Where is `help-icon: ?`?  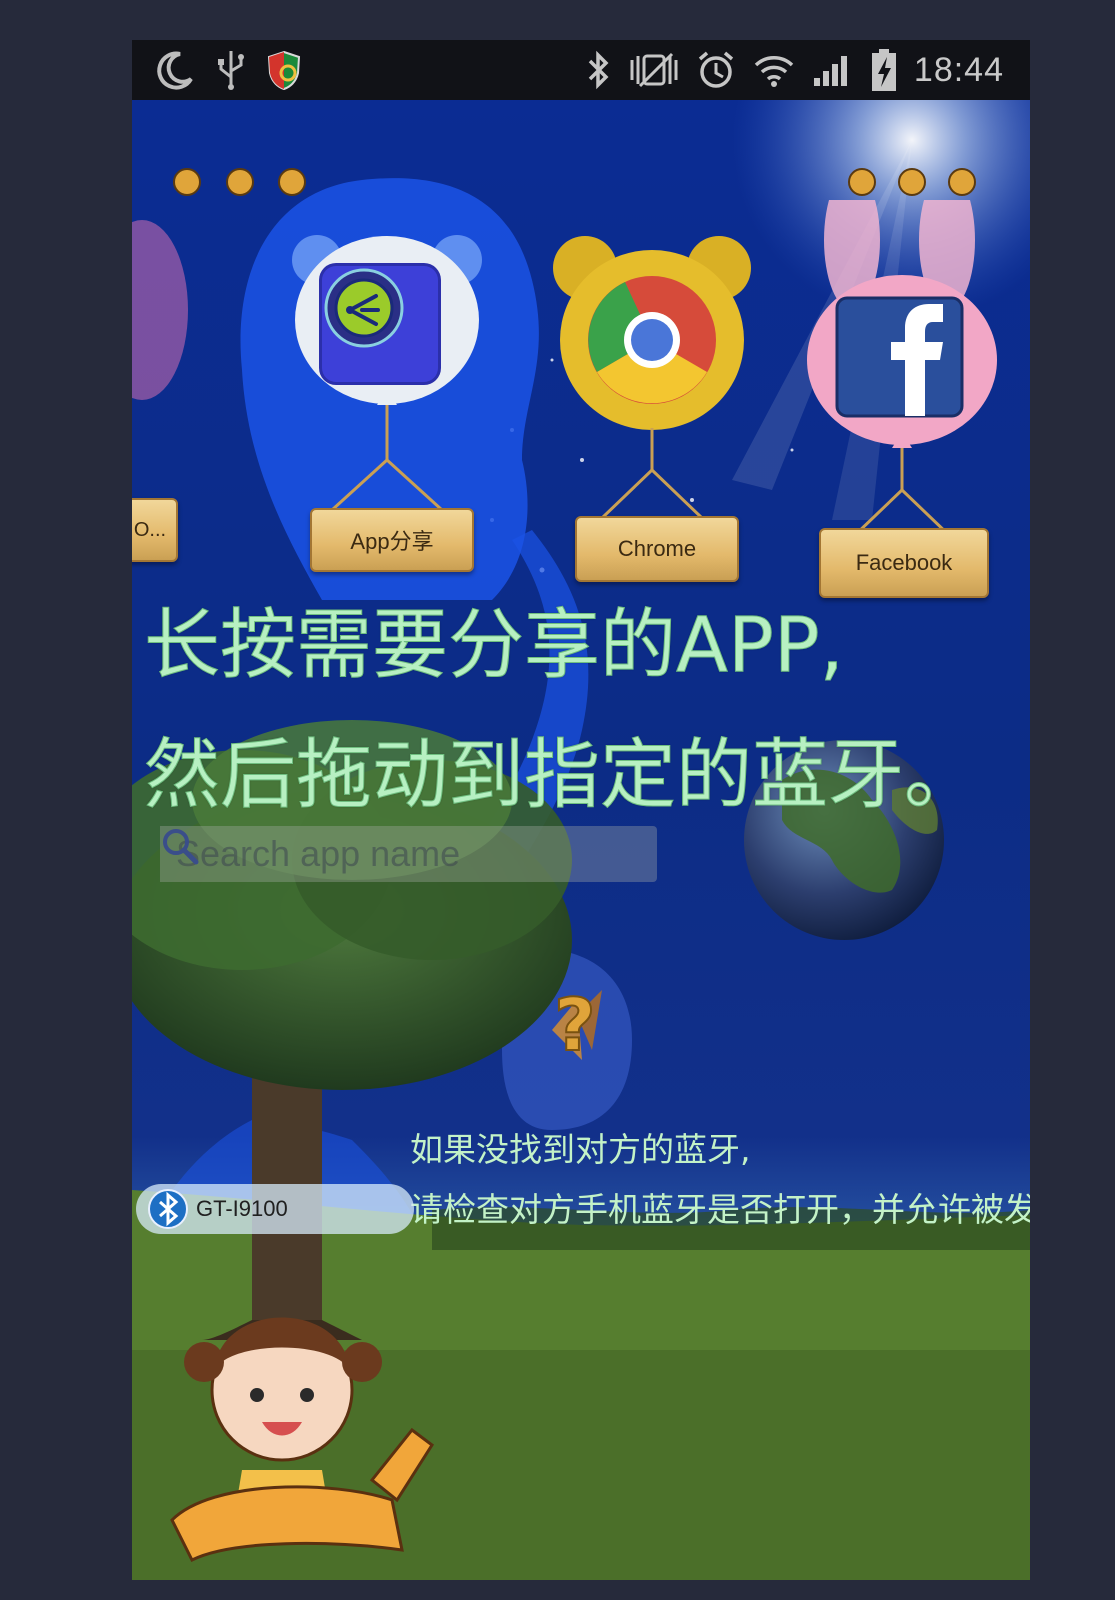 help-icon: ? is located at coordinates (575, 1025).